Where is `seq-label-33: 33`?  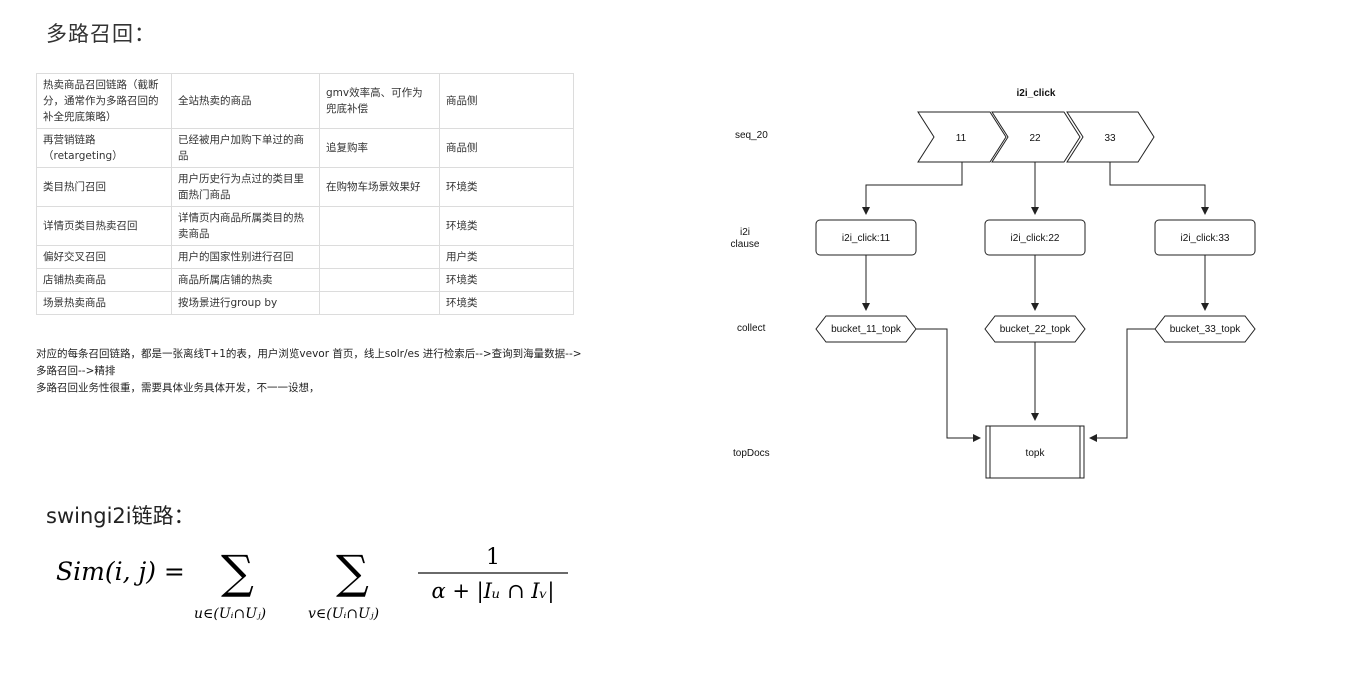 seq-label-33: 33 is located at coordinates (1110, 138).